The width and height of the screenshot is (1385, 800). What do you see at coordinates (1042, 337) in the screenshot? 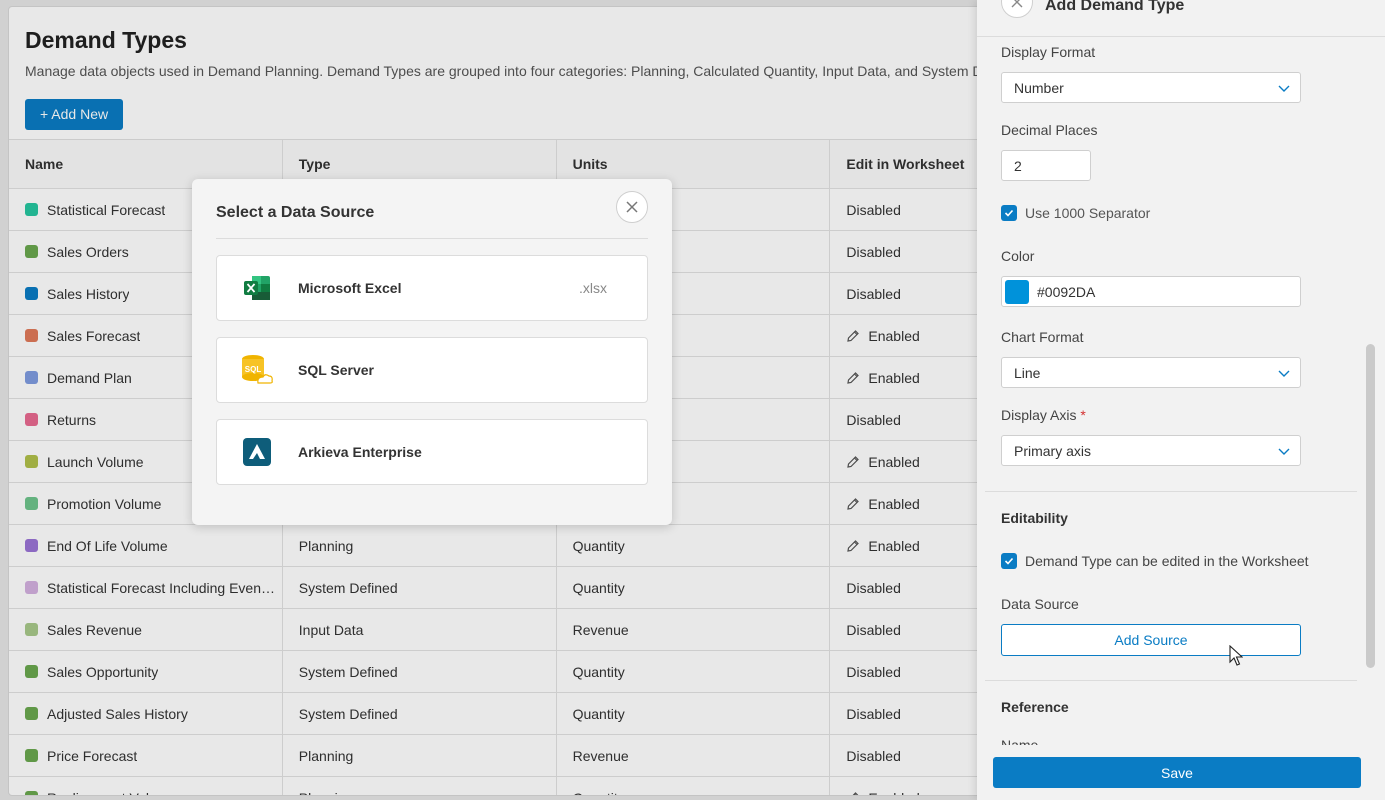
I see `chart-format-label: Chart Format` at bounding box center [1042, 337].